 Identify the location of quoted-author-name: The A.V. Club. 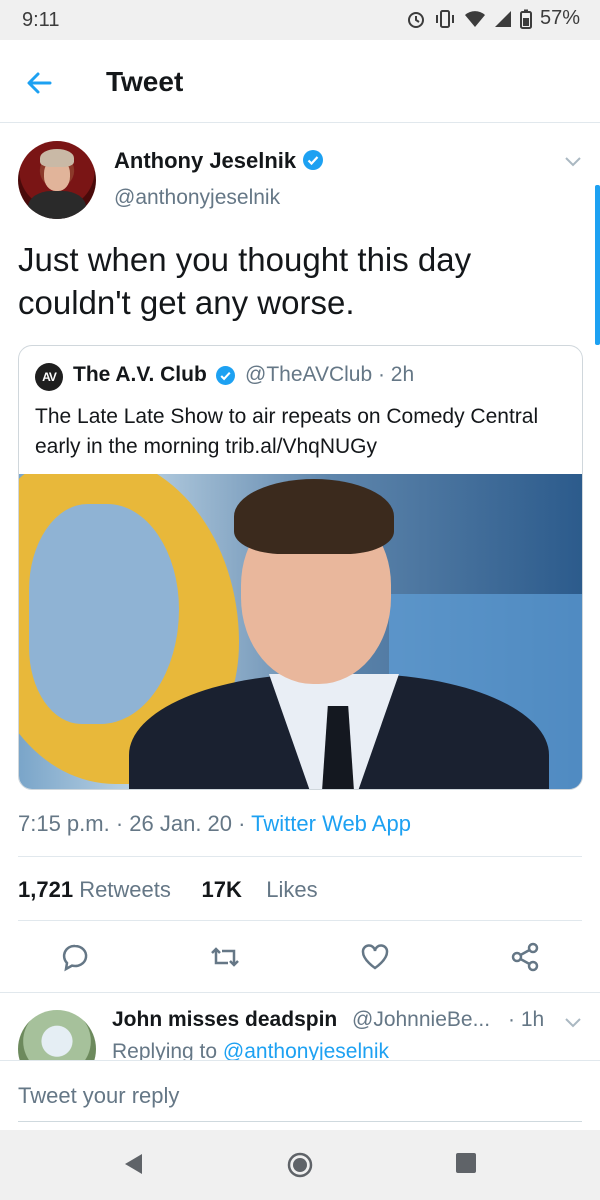
(140, 374).